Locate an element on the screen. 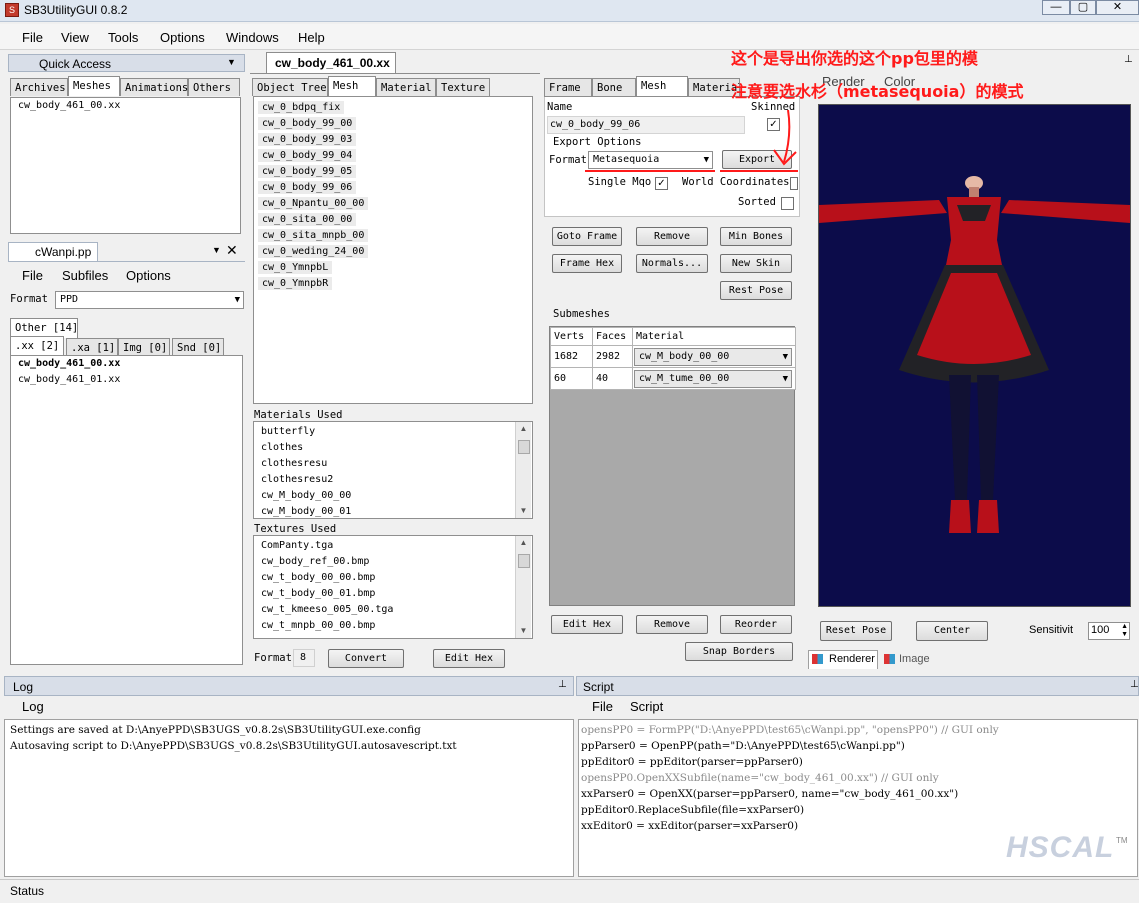 Image resolution: width=1139 pixels, height=903 pixels. column-header: Faces is located at coordinates (612, 336).